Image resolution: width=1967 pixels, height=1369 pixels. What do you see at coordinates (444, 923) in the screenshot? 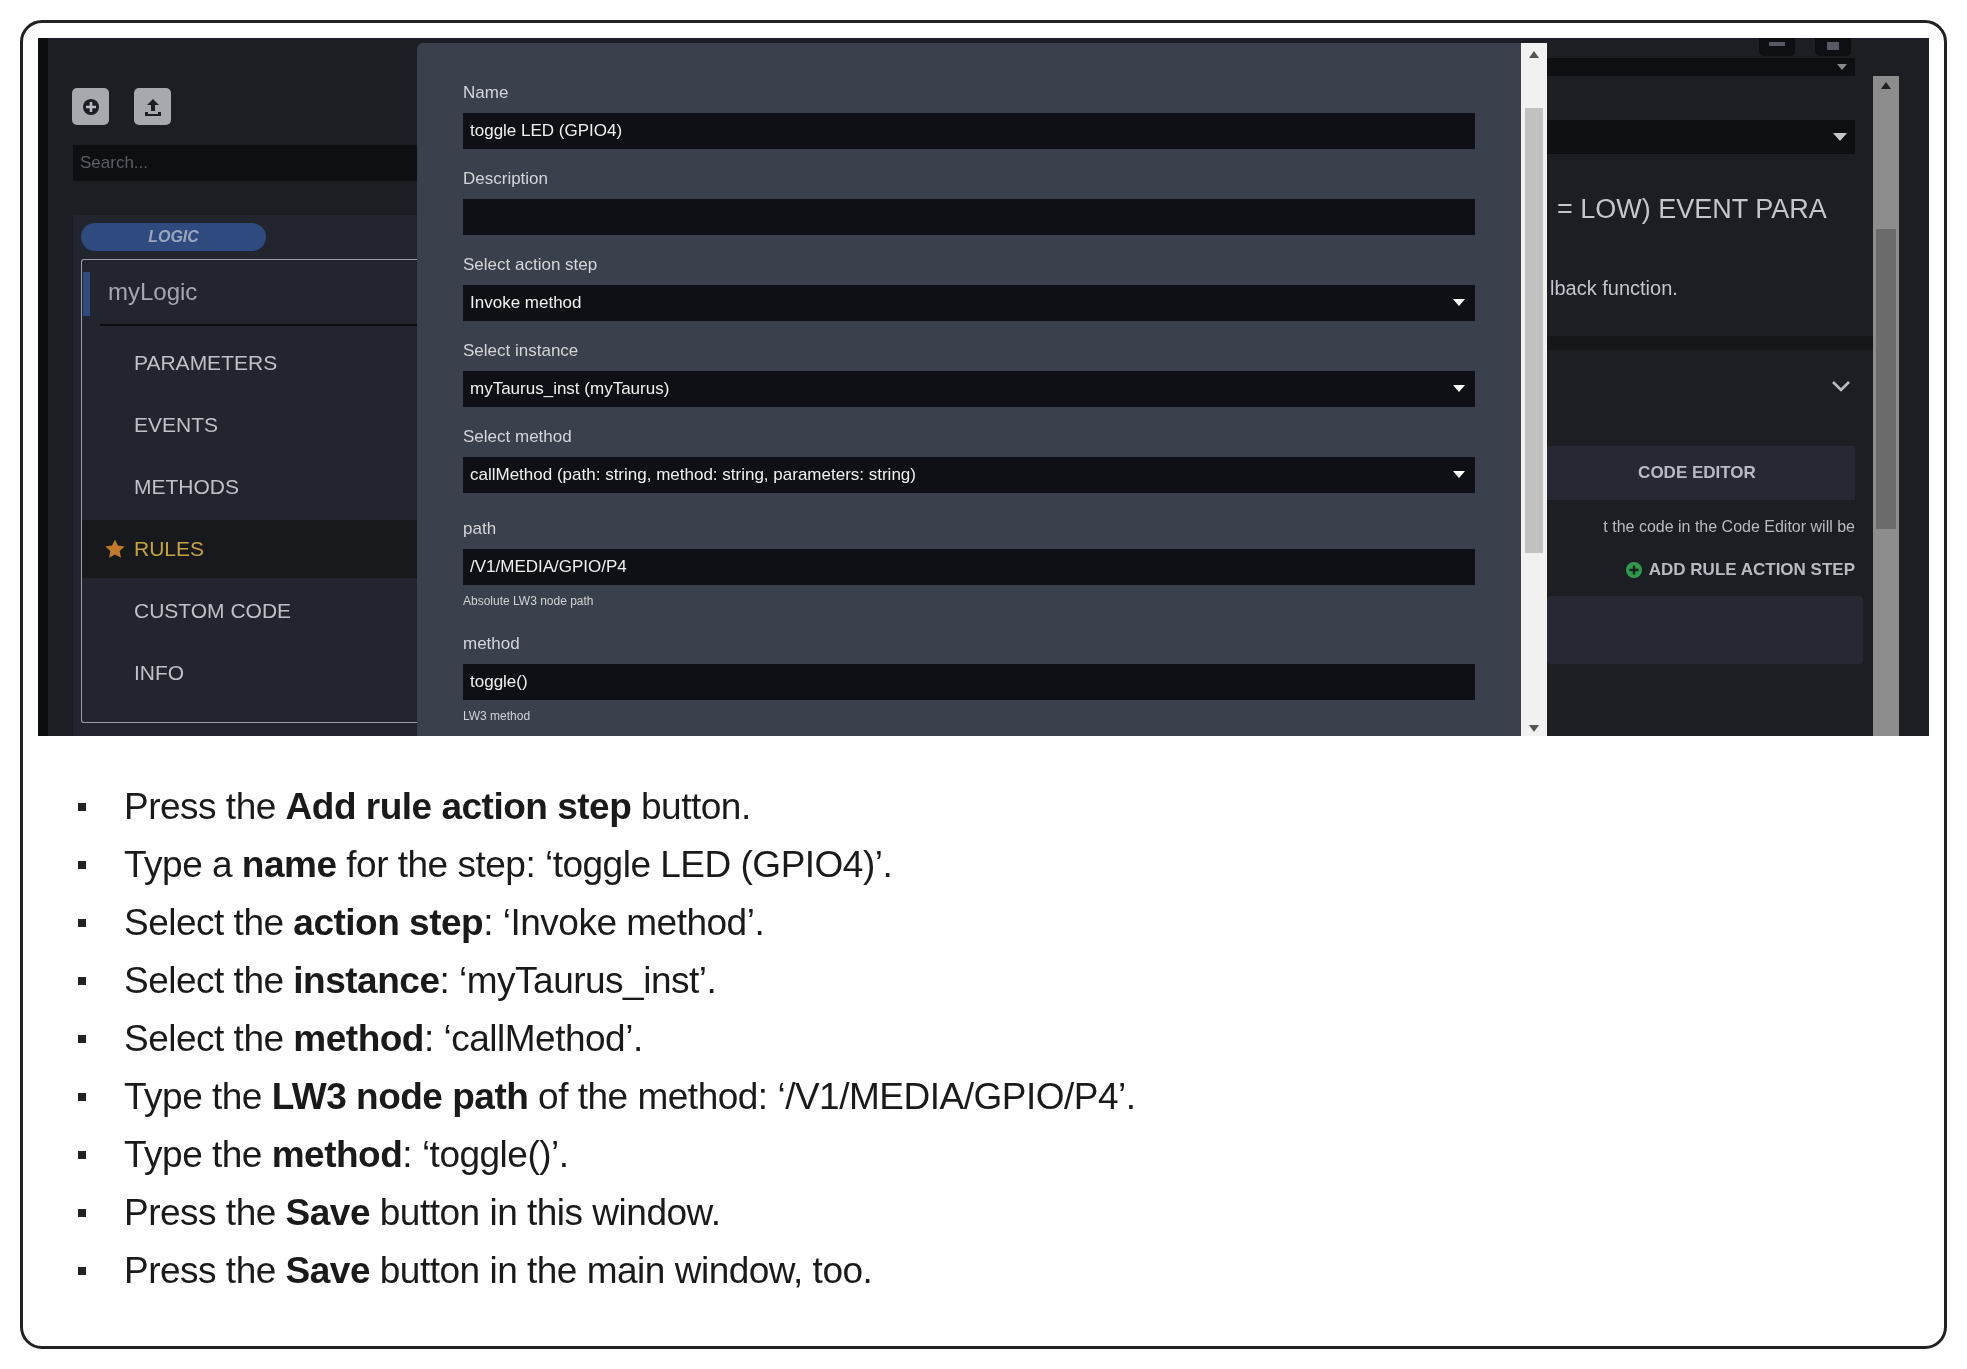
I see `instruction-text: Select the action step: ‘Invoke method’.` at bounding box center [444, 923].